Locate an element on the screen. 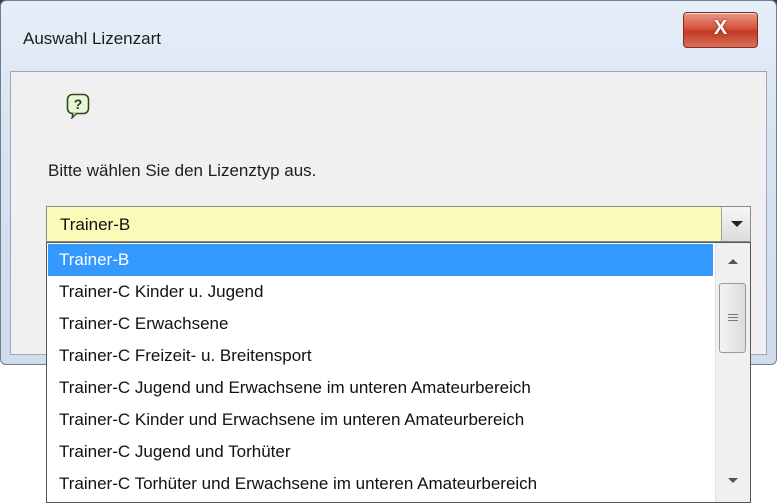 Image resolution: width=777 pixels, height=503 pixels. dropdown-option: Trainer-C Freizeit- u. Breitensport is located at coordinates (380, 356).